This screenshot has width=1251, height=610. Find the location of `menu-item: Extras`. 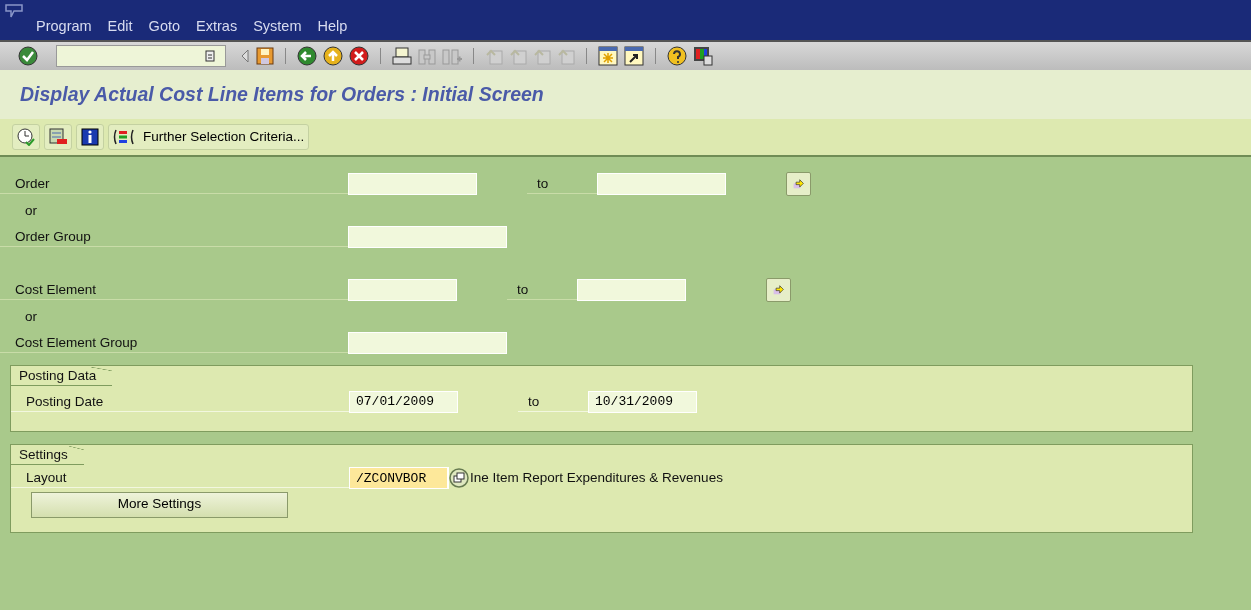

menu-item: Extras is located at coordinates (217, 27).